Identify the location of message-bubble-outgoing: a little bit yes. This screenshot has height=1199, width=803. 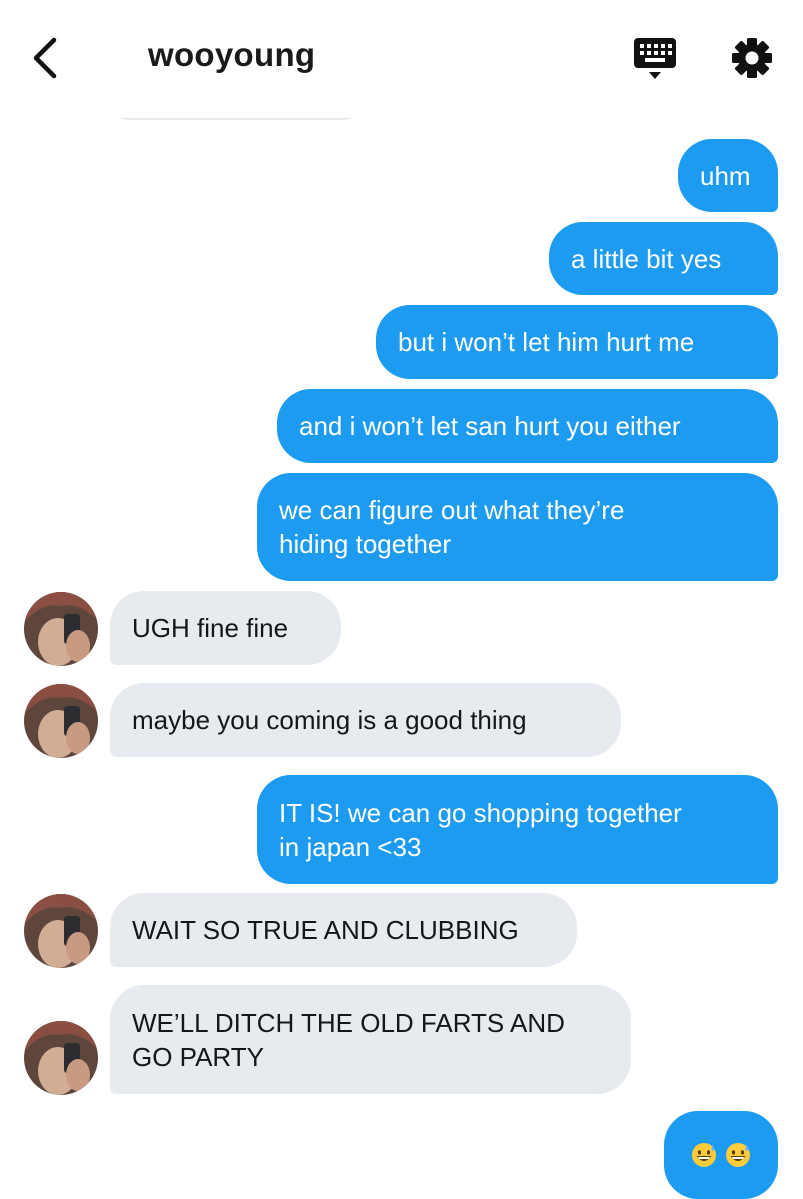
(663, 258).